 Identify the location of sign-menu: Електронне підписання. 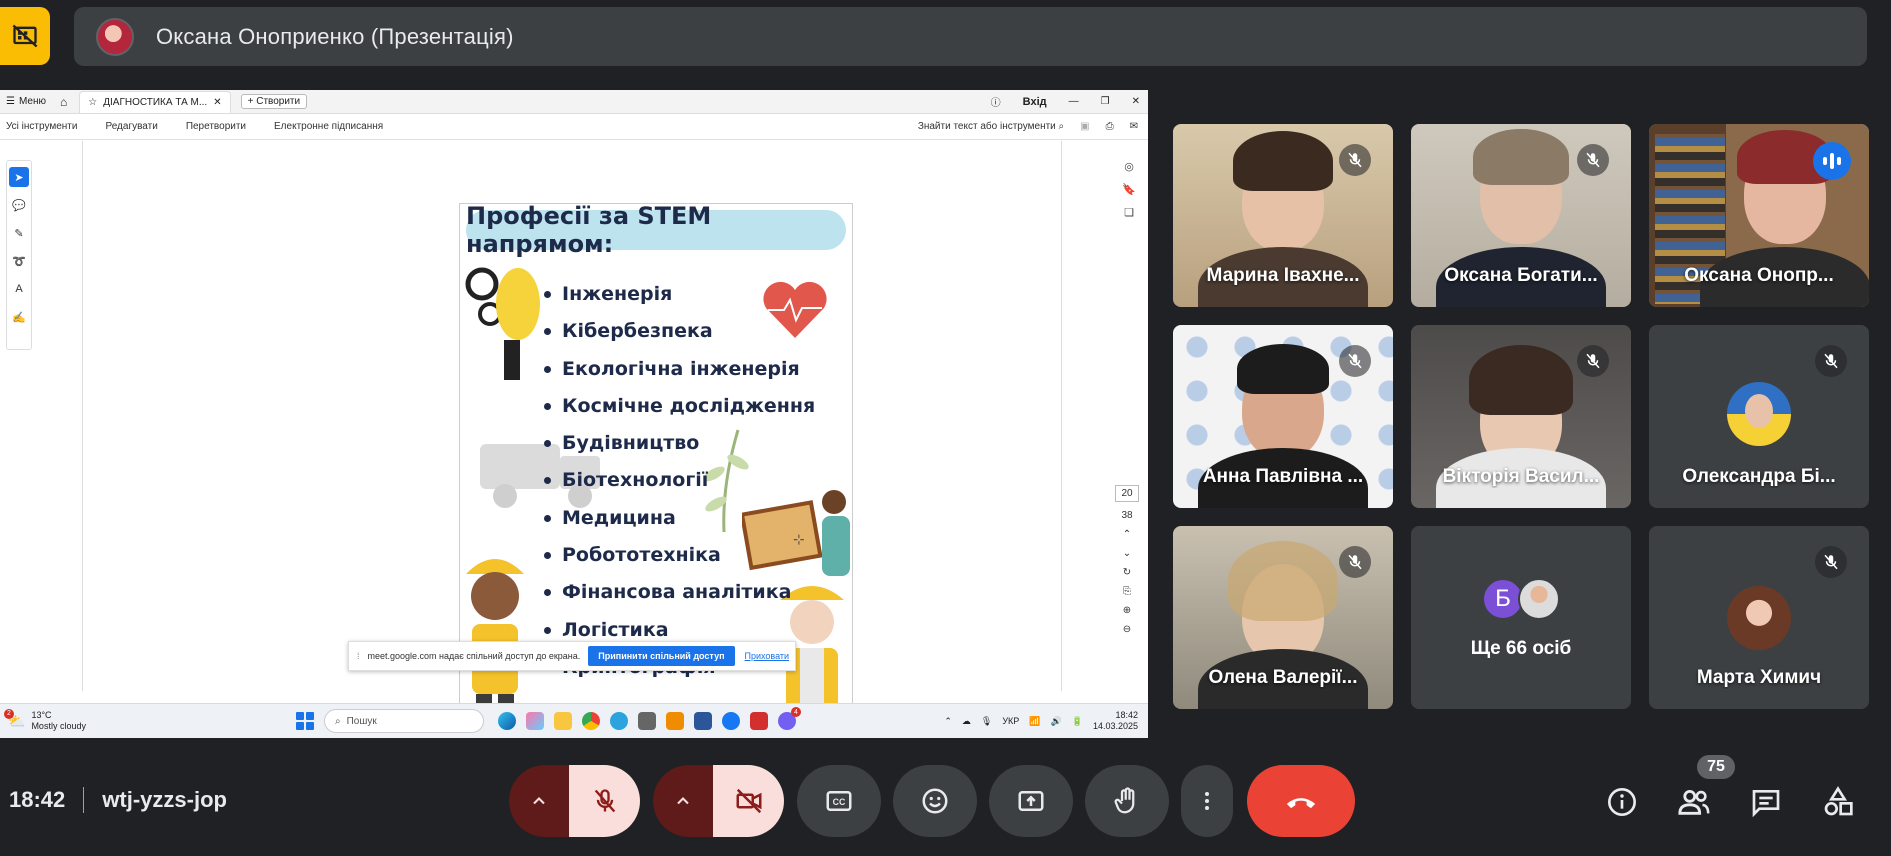
(328, 126).